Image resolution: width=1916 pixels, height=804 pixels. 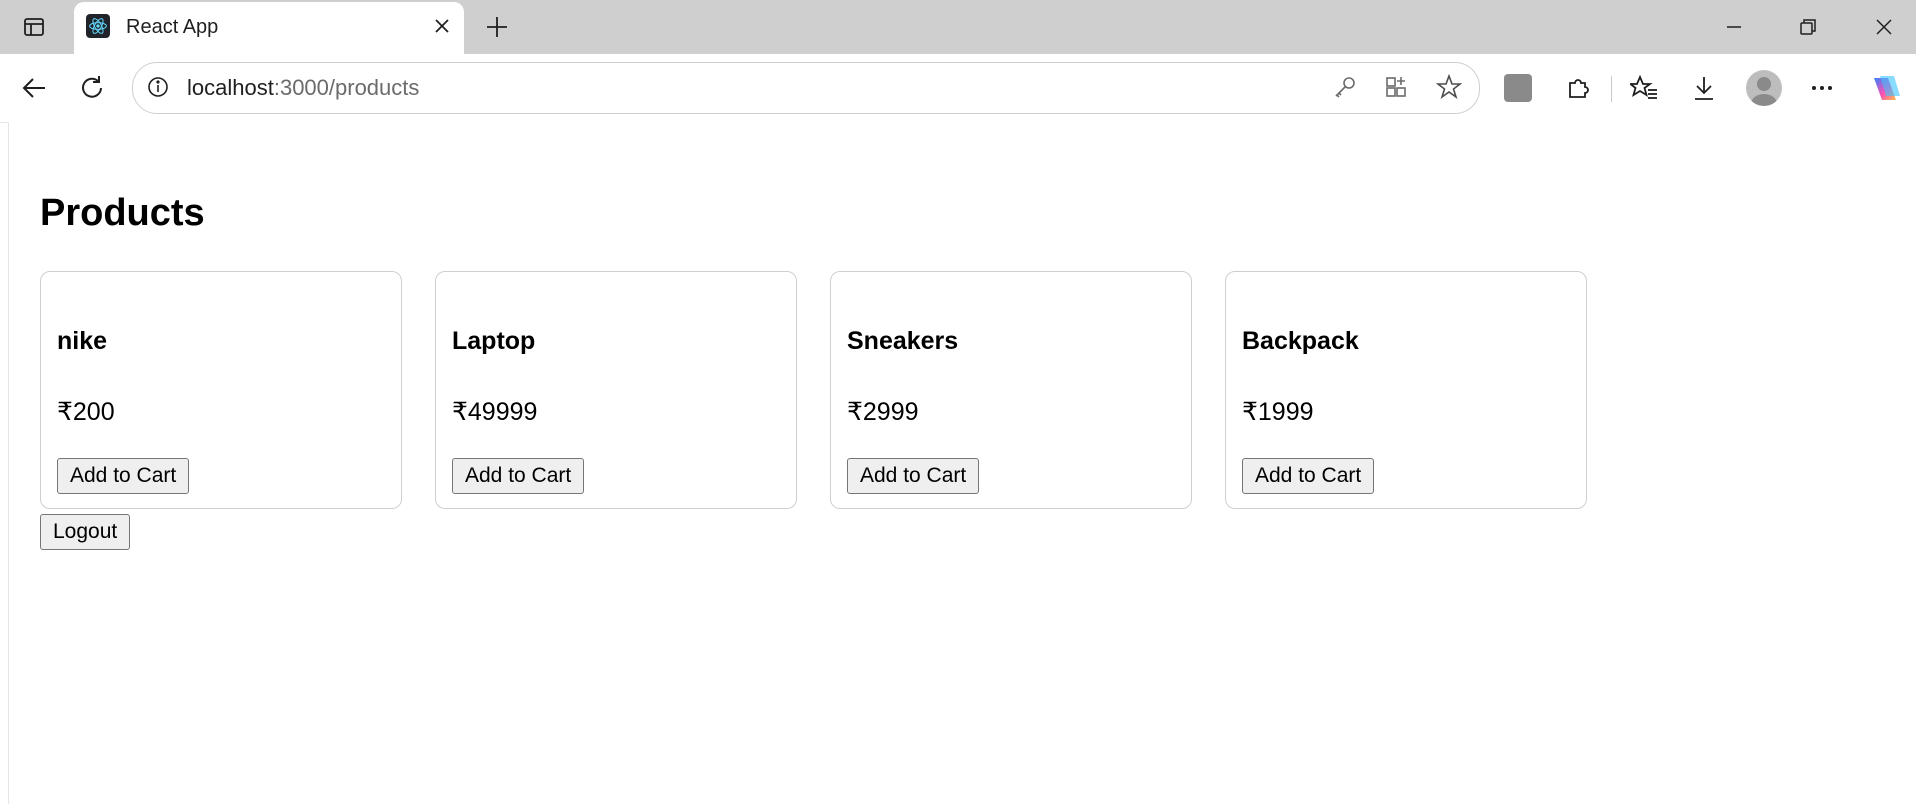 What do you see at coordinates (82, 341) in the screenshot?
I see `product-name: nike` at bounding box center [82, 341].